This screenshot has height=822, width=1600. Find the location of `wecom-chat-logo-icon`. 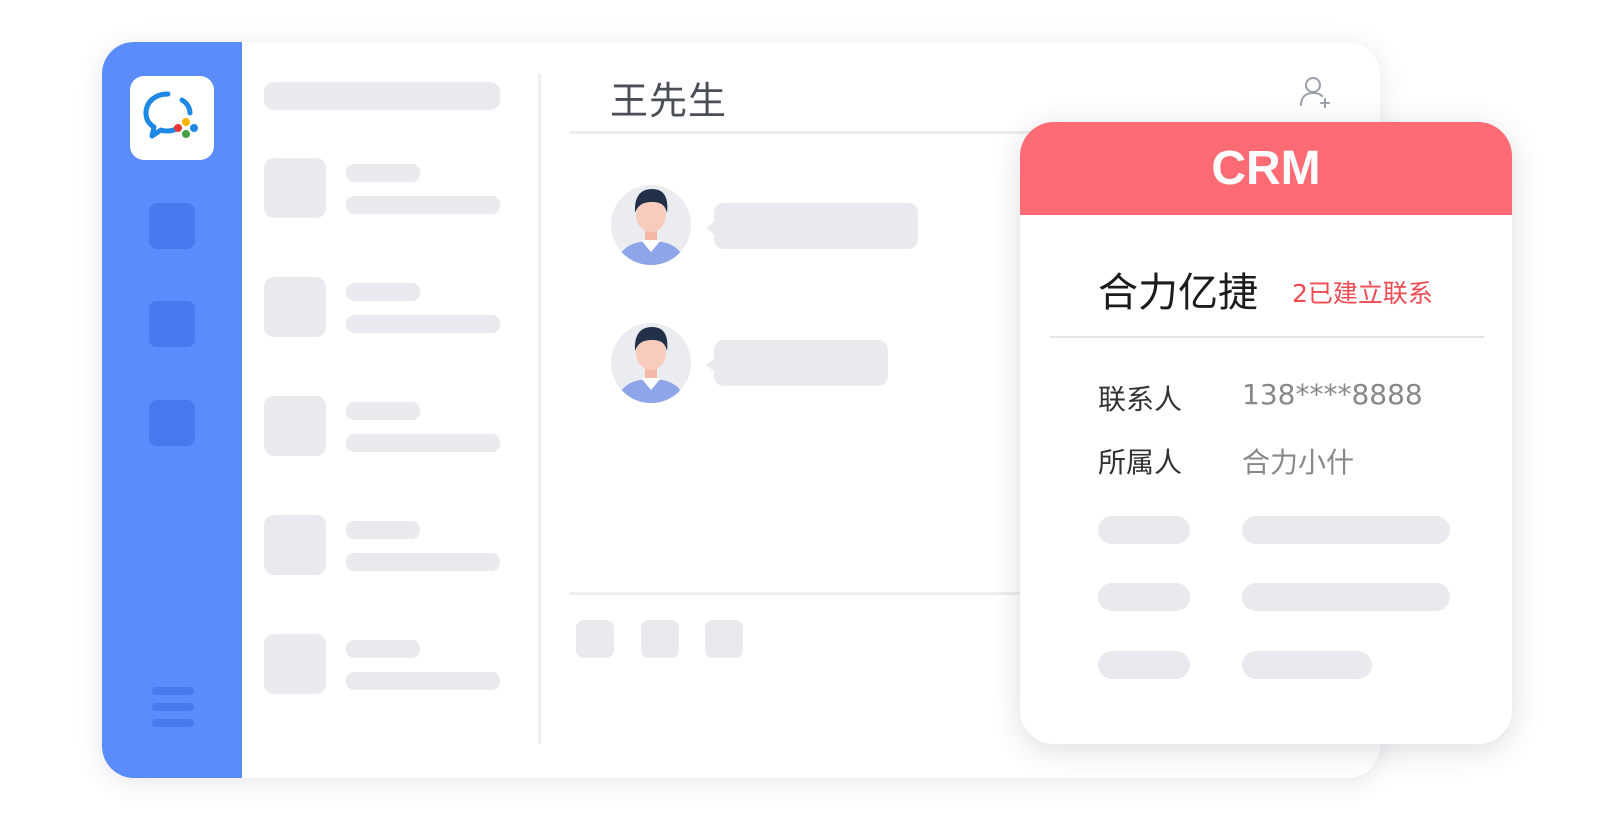

wecom-chat-logo-icon is located at coordinates (170, 115).